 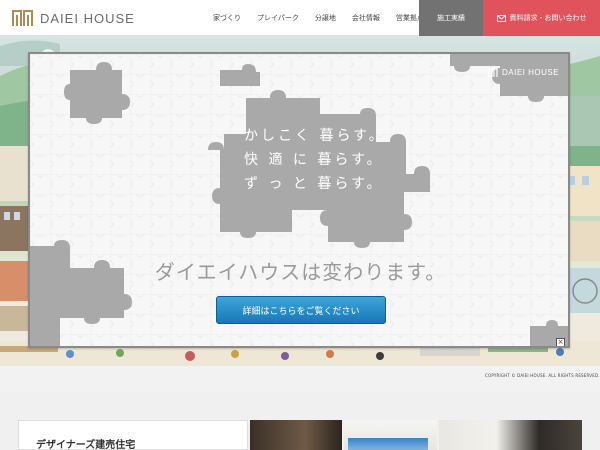 What do you see at coordinates (366, 18) in the screenshot?
I see `nav-item-company: 会社情報` at bounding box center [366, 18].